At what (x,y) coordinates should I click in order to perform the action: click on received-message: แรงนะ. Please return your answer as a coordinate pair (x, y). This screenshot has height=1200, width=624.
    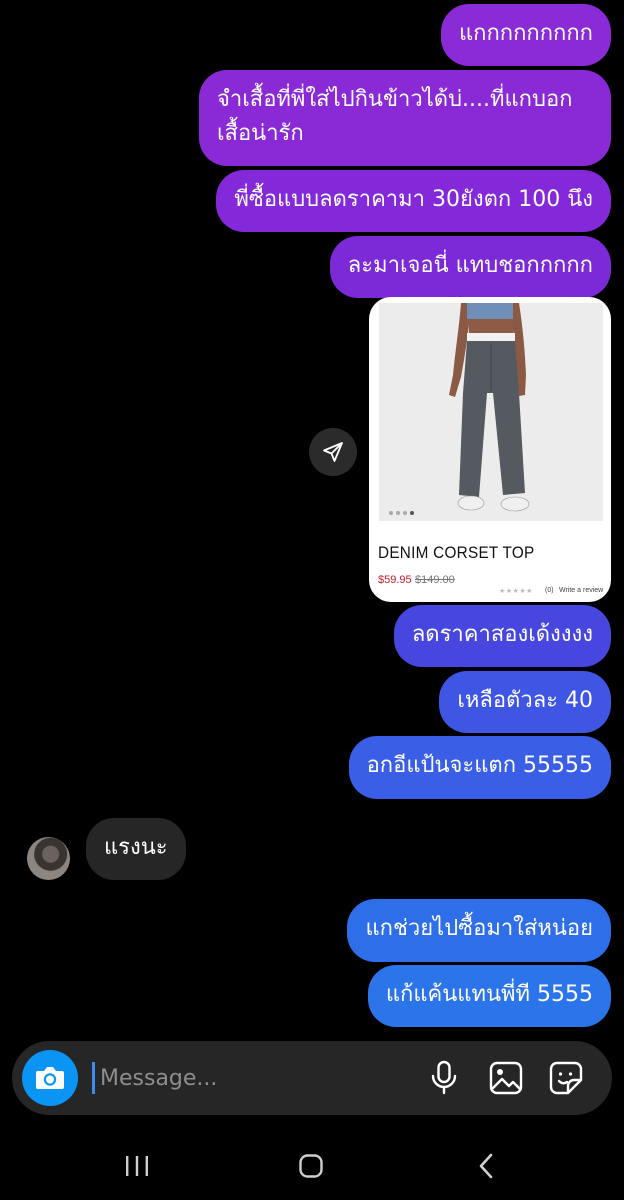
    Looking at the image, I should click on (136, 849).